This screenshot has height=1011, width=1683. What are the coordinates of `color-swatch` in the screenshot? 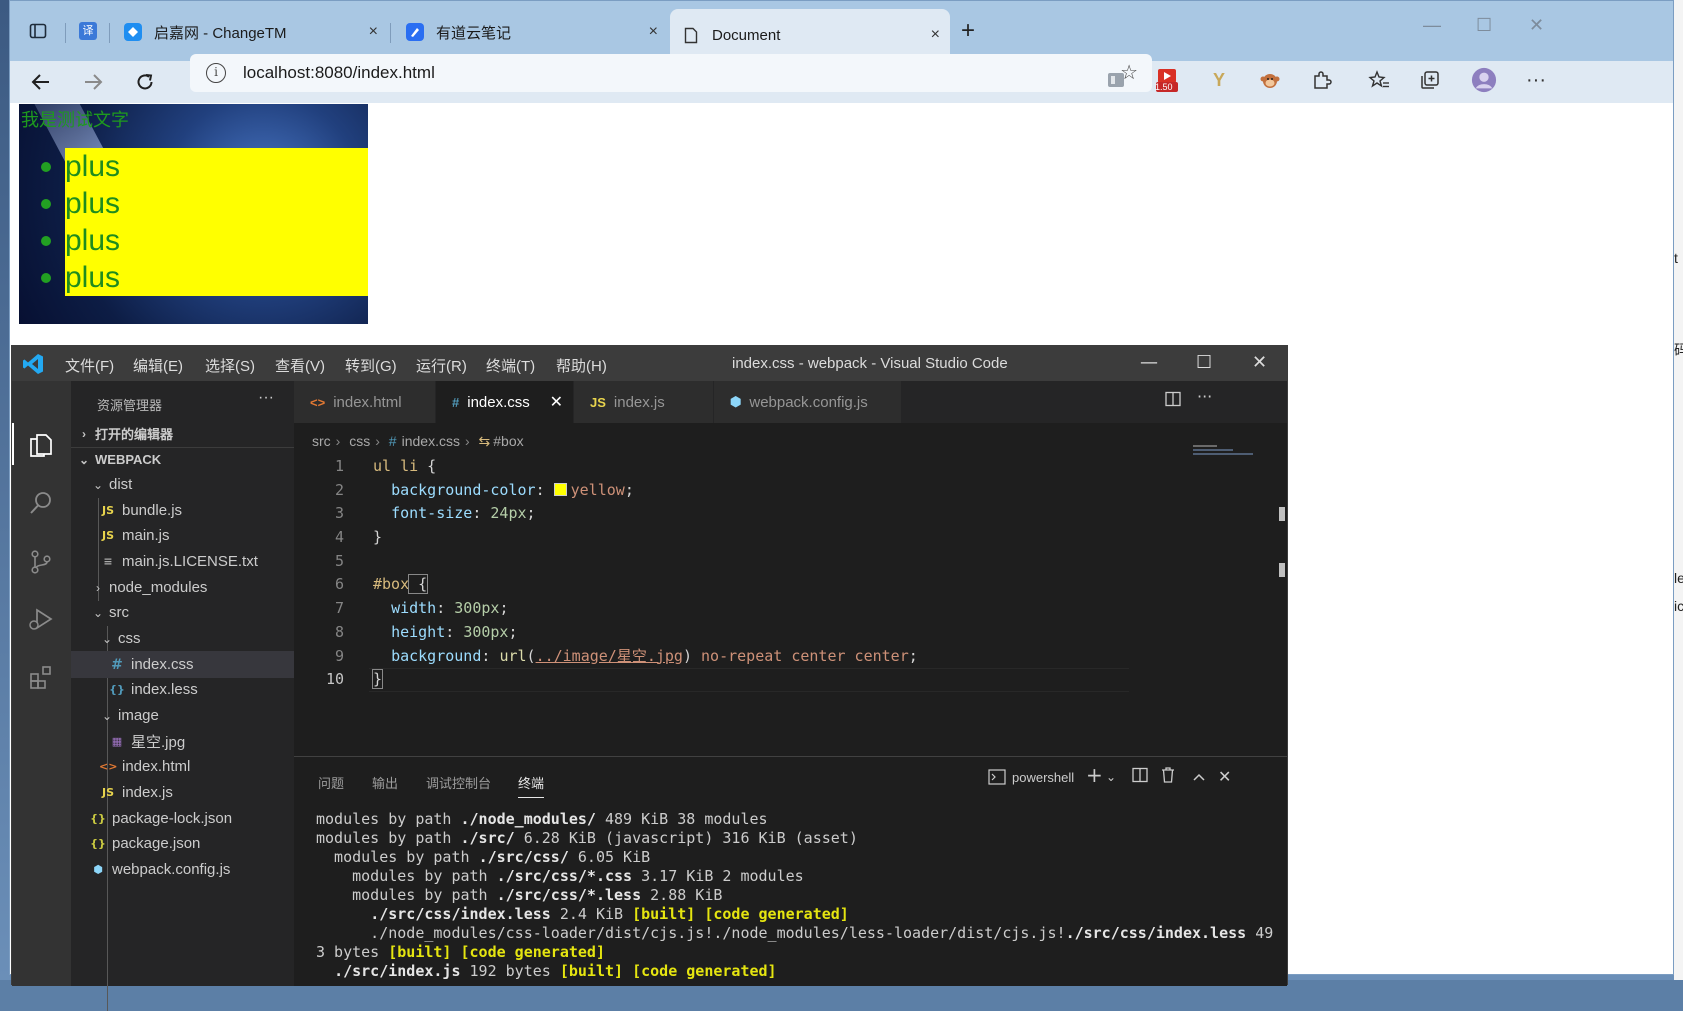 It's located at (560, 489).